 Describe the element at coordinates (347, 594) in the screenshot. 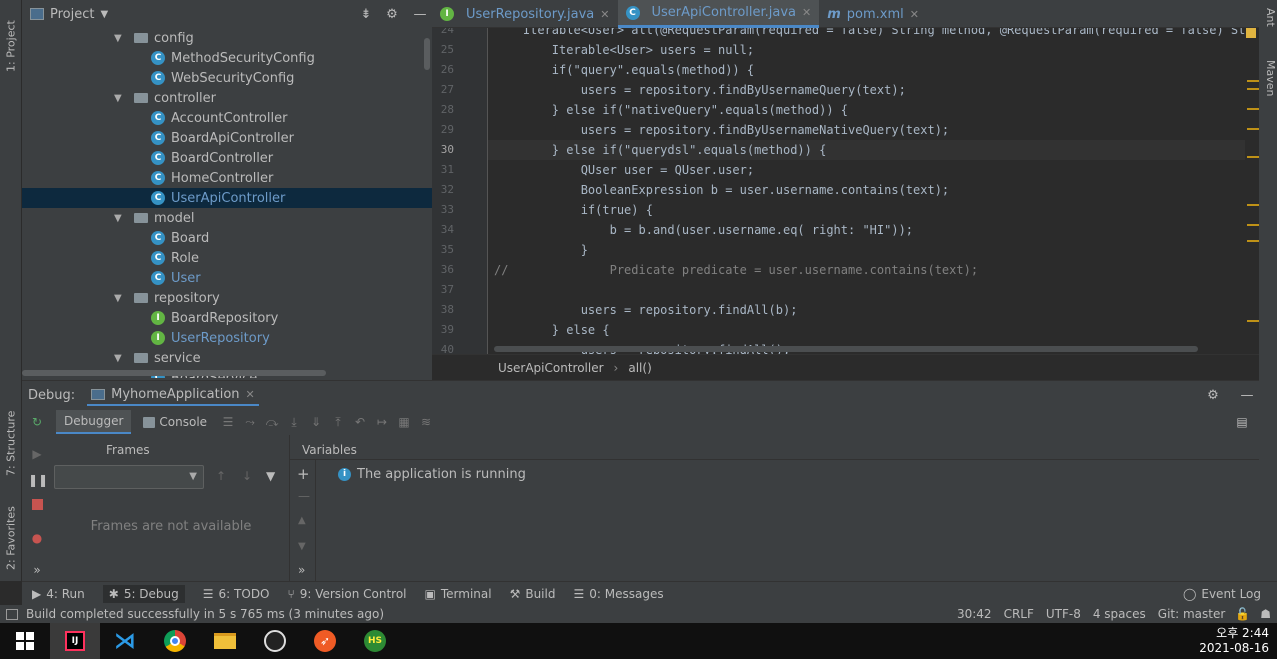

I see `vcs-tool-button: ⑂ 9: Version Control` at that location.